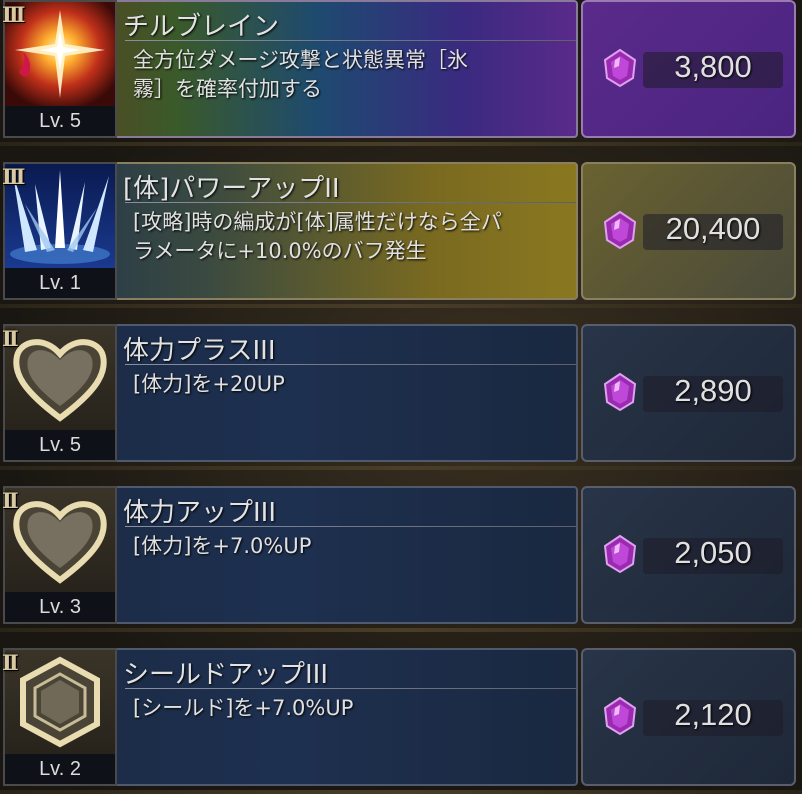 Image resolution: width=802 pixels, height=794 pixels. I want to click on skill-description: [体力]を+20UP, so click(354, 384).